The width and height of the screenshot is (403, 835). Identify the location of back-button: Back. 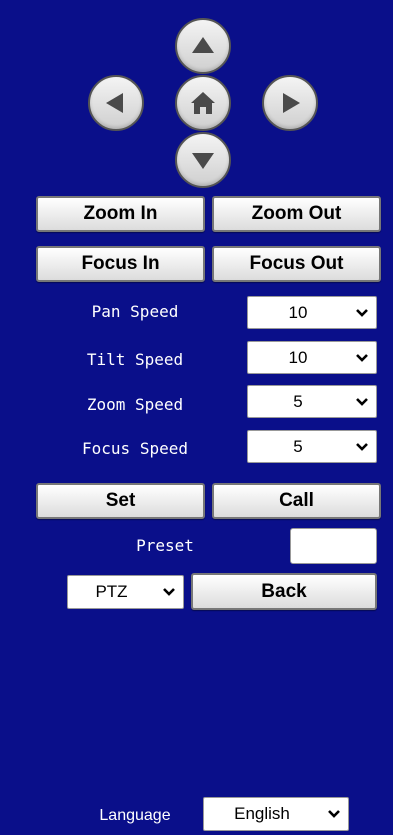
(284, 591).